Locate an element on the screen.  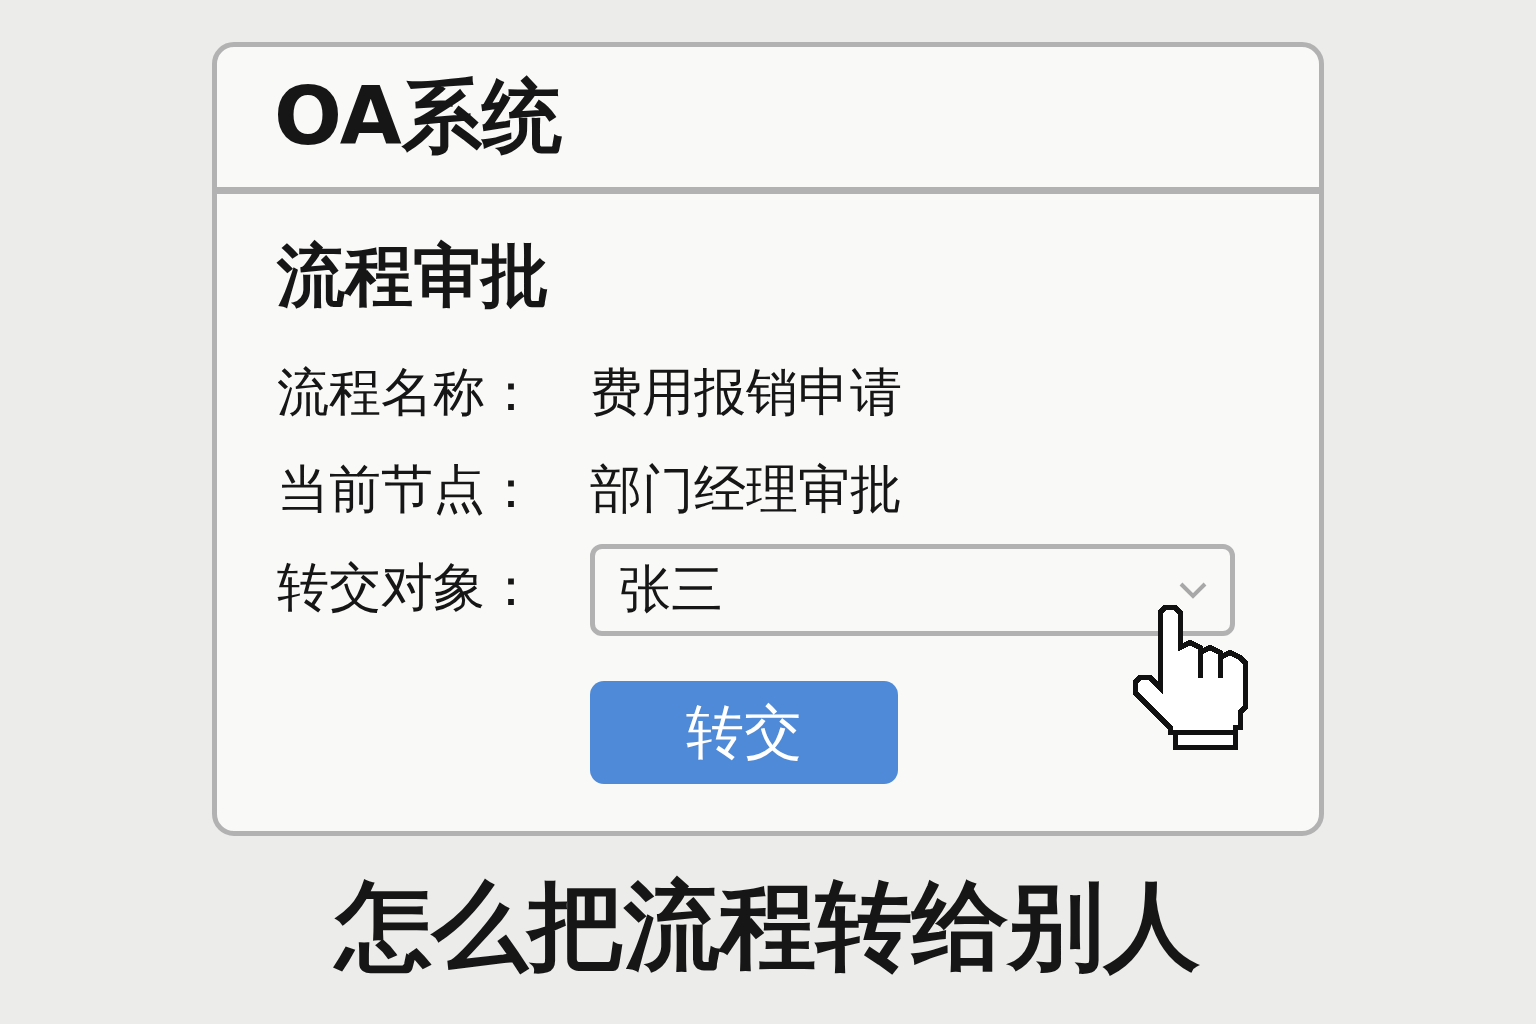
field-label: 当前节点： is located at coordinates (407, 489).